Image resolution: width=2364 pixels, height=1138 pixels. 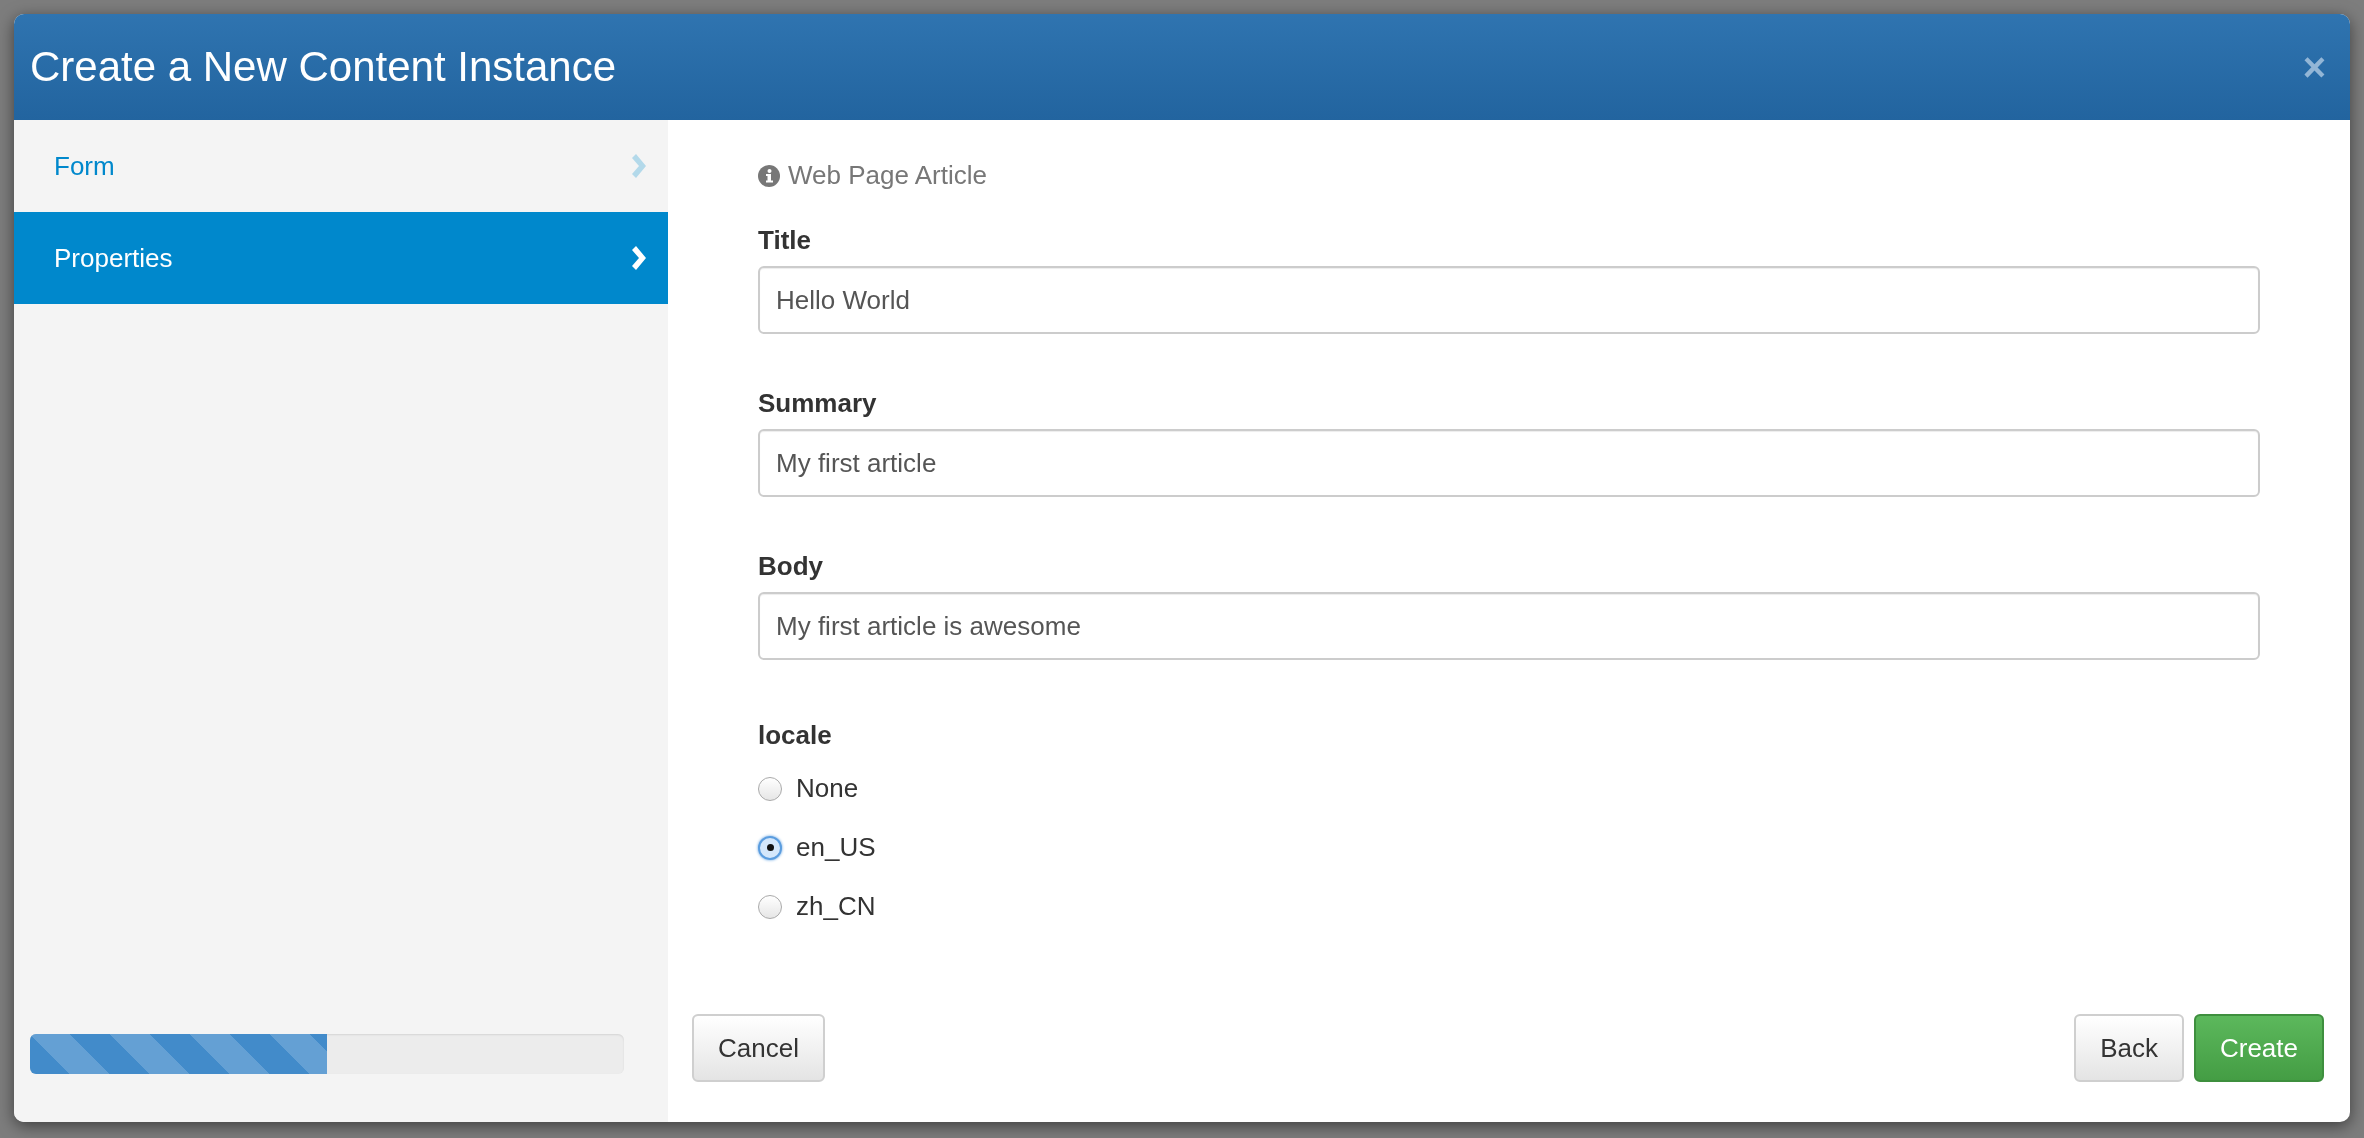 I want to click on info-icon, so click(x=769, y=175).